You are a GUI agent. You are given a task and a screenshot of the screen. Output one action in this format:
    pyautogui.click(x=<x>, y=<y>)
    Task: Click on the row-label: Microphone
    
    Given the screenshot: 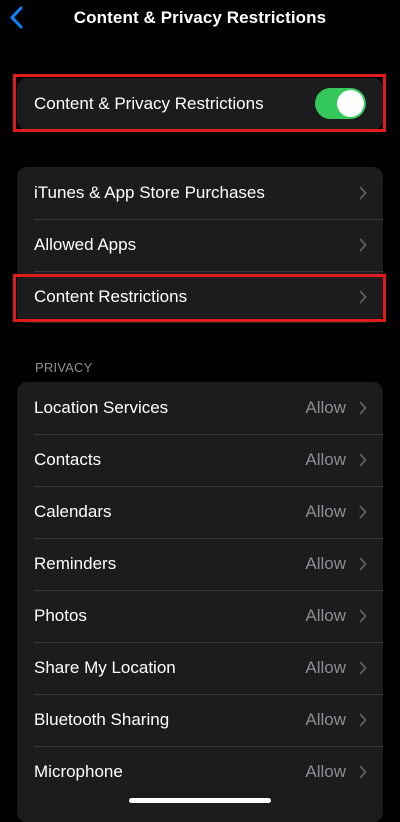 What is the action you would take?
    pyautogui.click(x=78, y=771)
    